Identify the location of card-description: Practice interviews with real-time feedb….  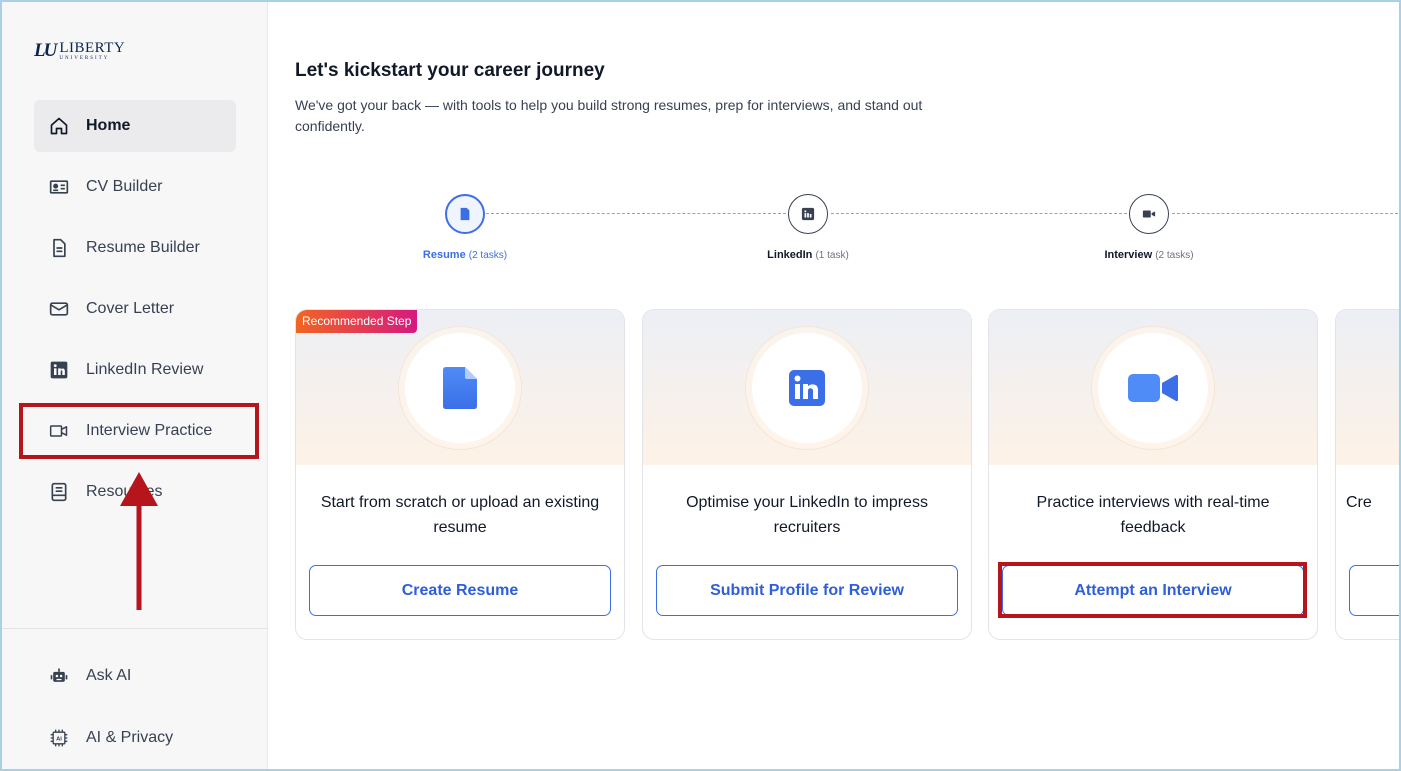
(1153, 515).